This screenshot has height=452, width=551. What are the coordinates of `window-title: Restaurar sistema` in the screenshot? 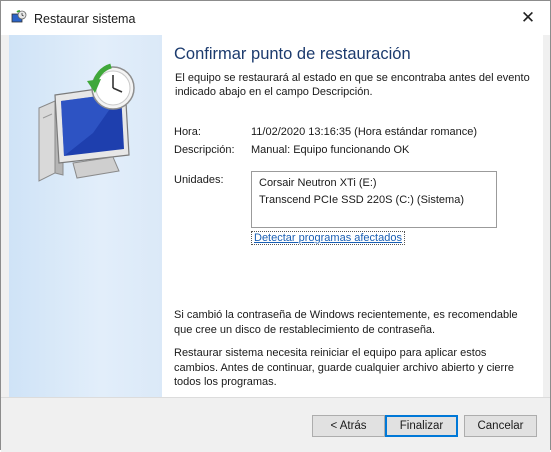 It's located at (85, 19).